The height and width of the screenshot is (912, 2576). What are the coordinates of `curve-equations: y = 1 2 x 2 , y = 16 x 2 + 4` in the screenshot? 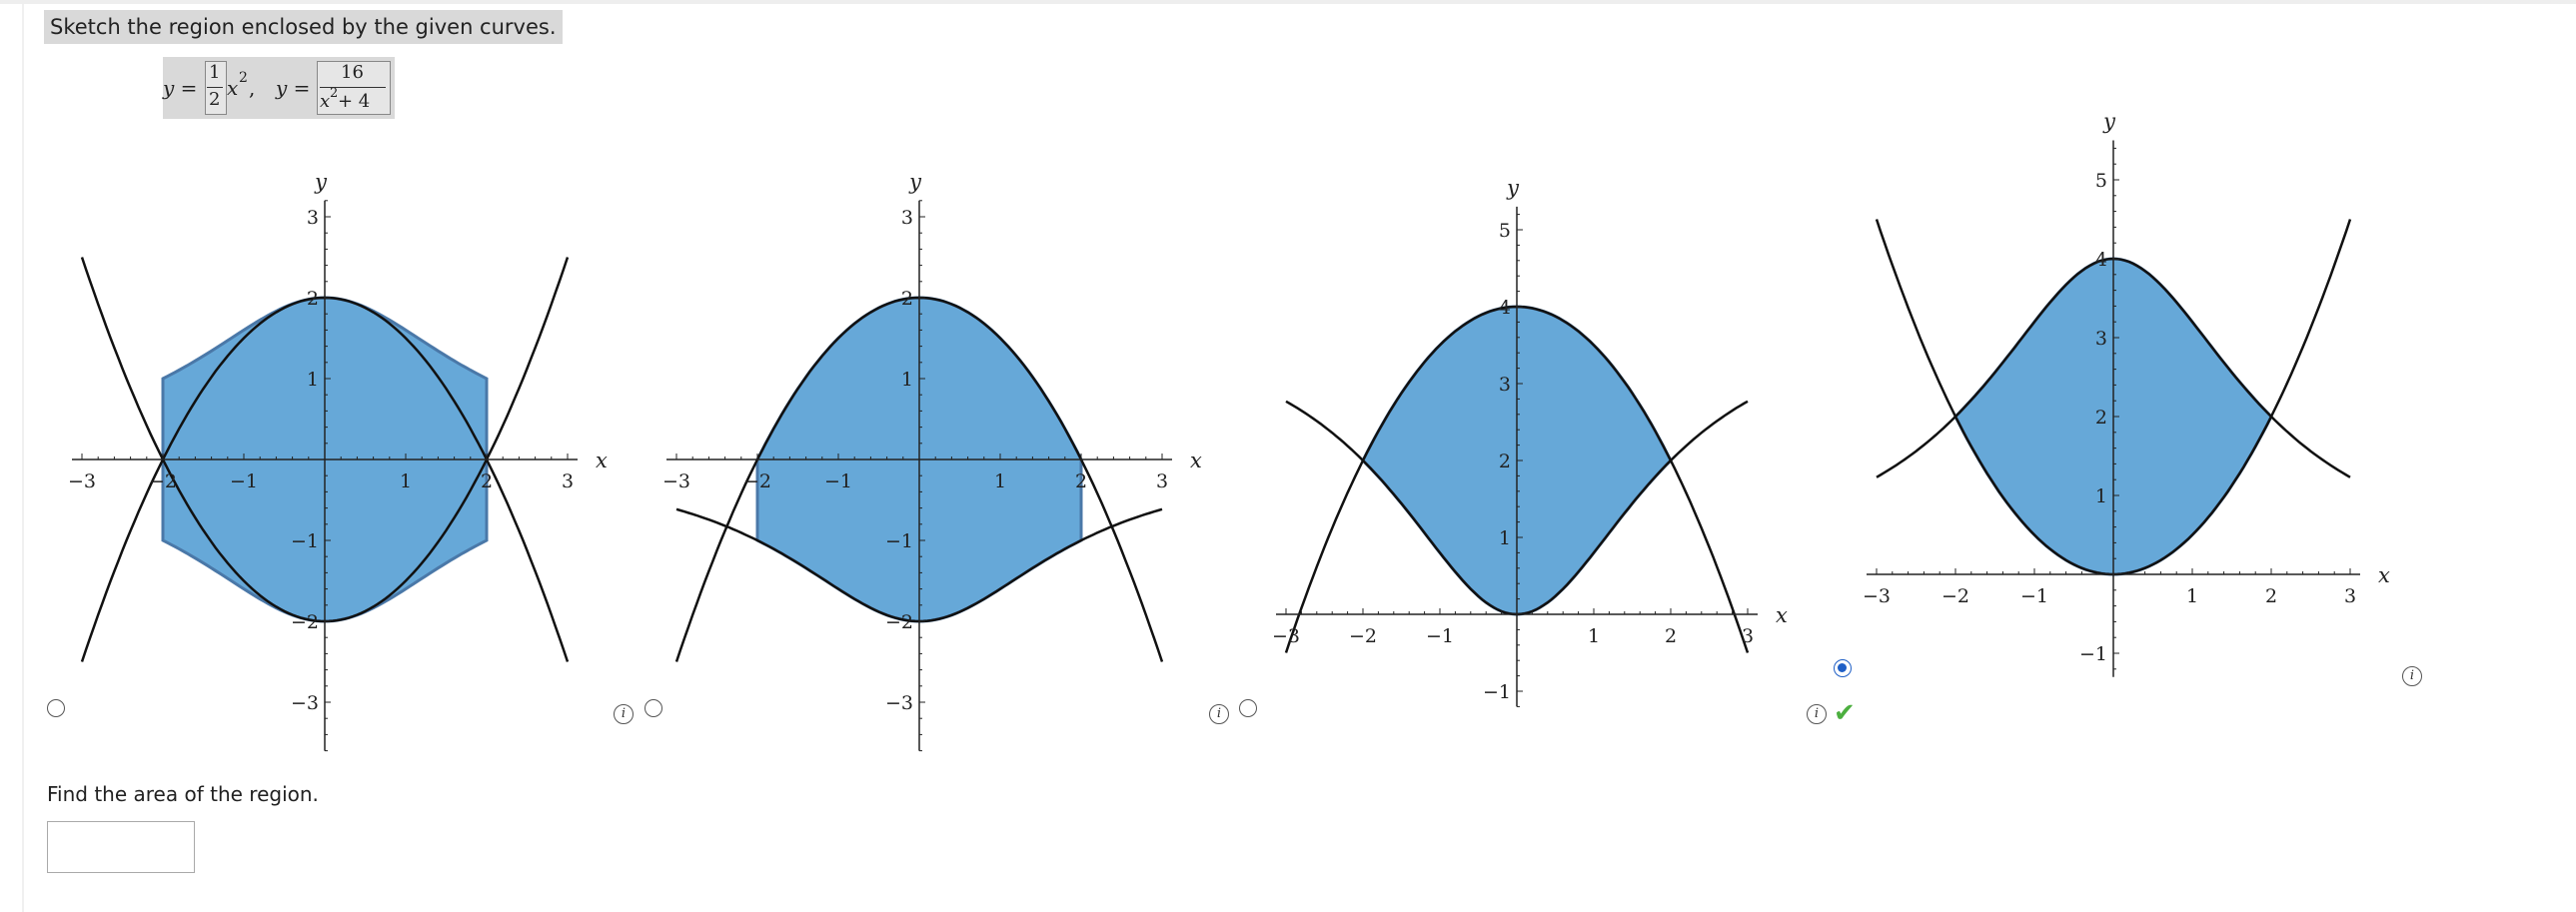 It's located at (279, 88).